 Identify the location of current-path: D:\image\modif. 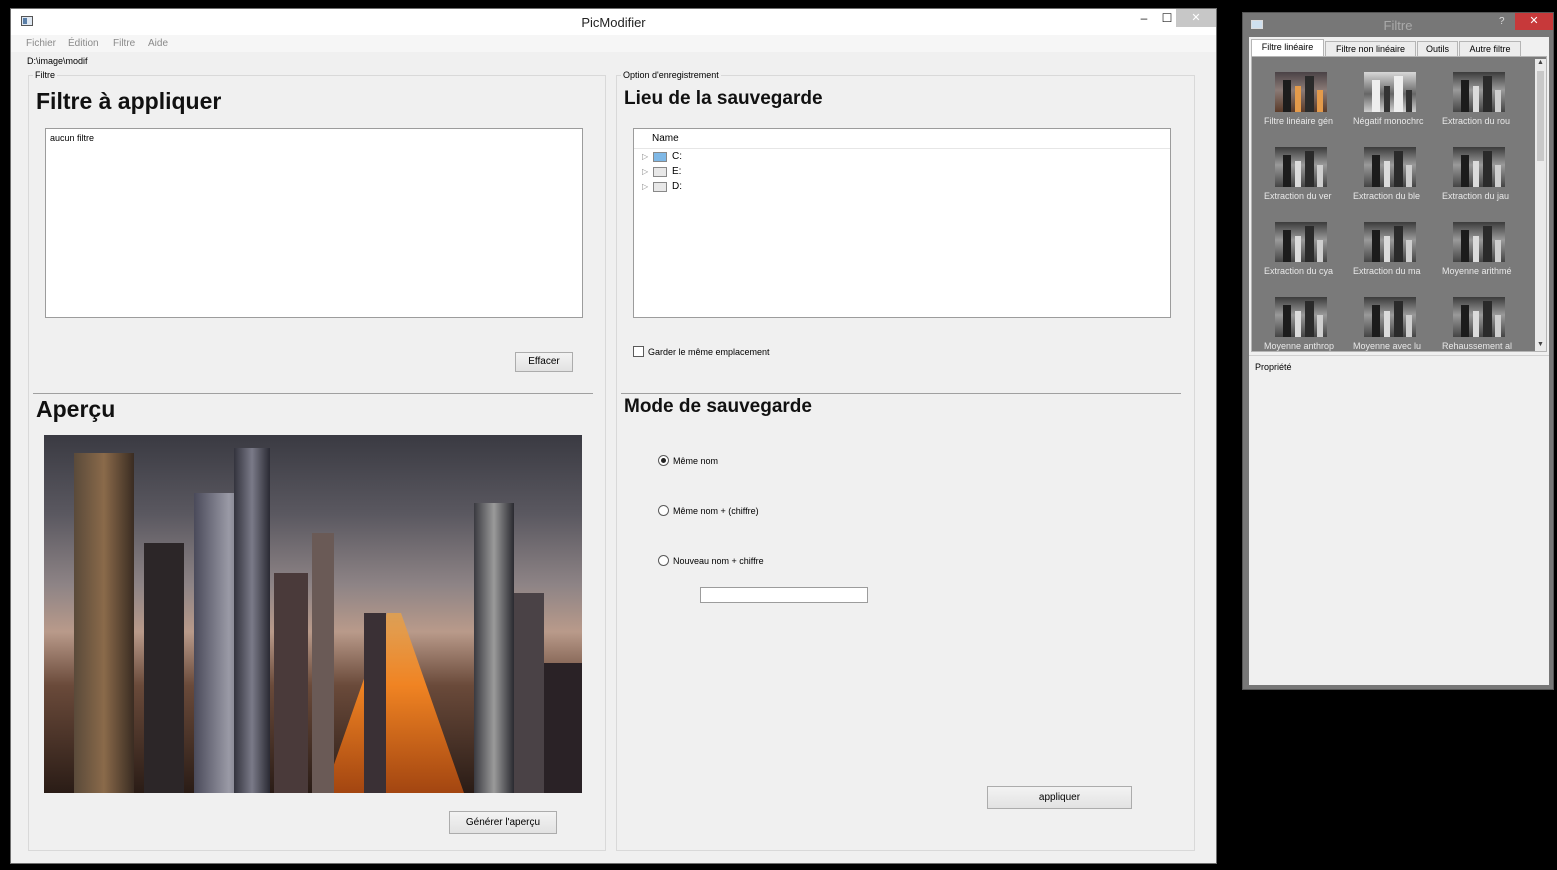
(57, 61).